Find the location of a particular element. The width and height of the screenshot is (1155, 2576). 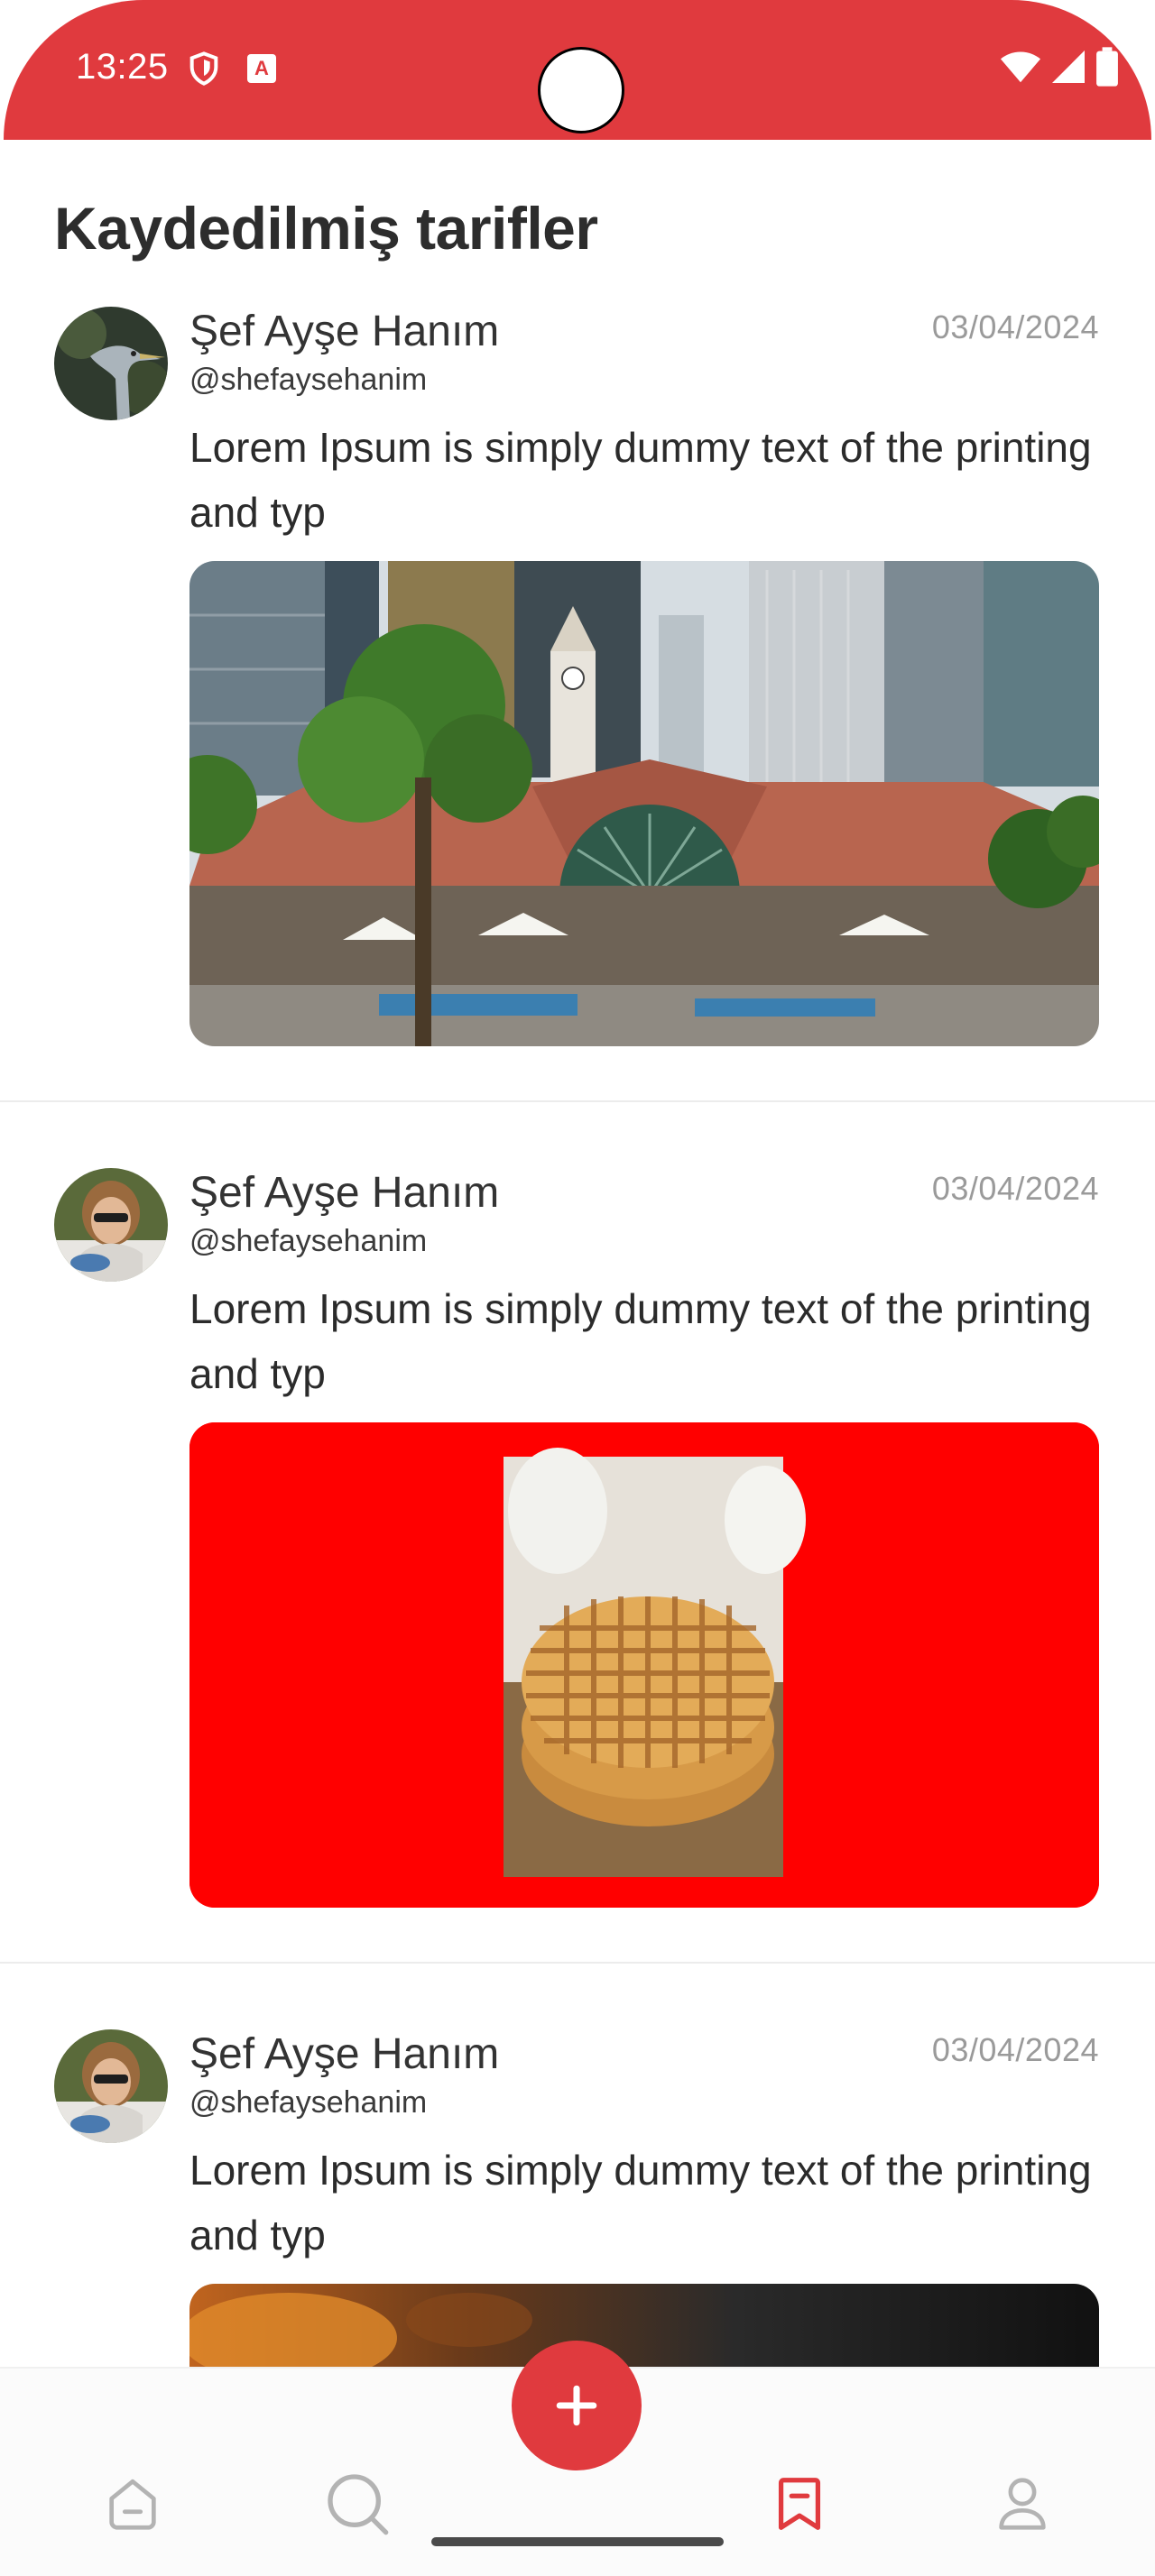

app-notification-icon: A is located at coordinates (261, 68).